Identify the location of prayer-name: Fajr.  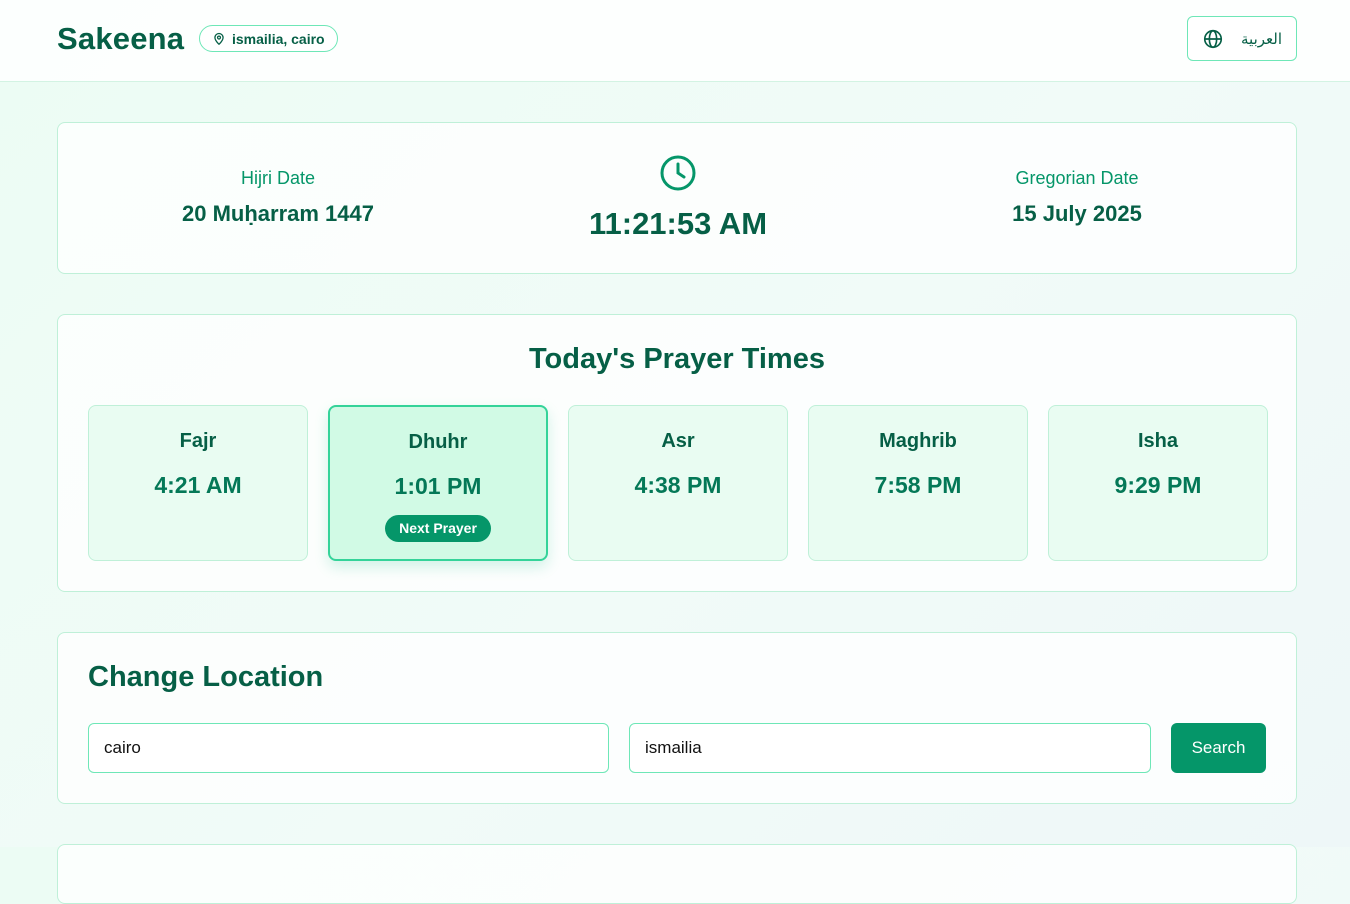
(198, 441).